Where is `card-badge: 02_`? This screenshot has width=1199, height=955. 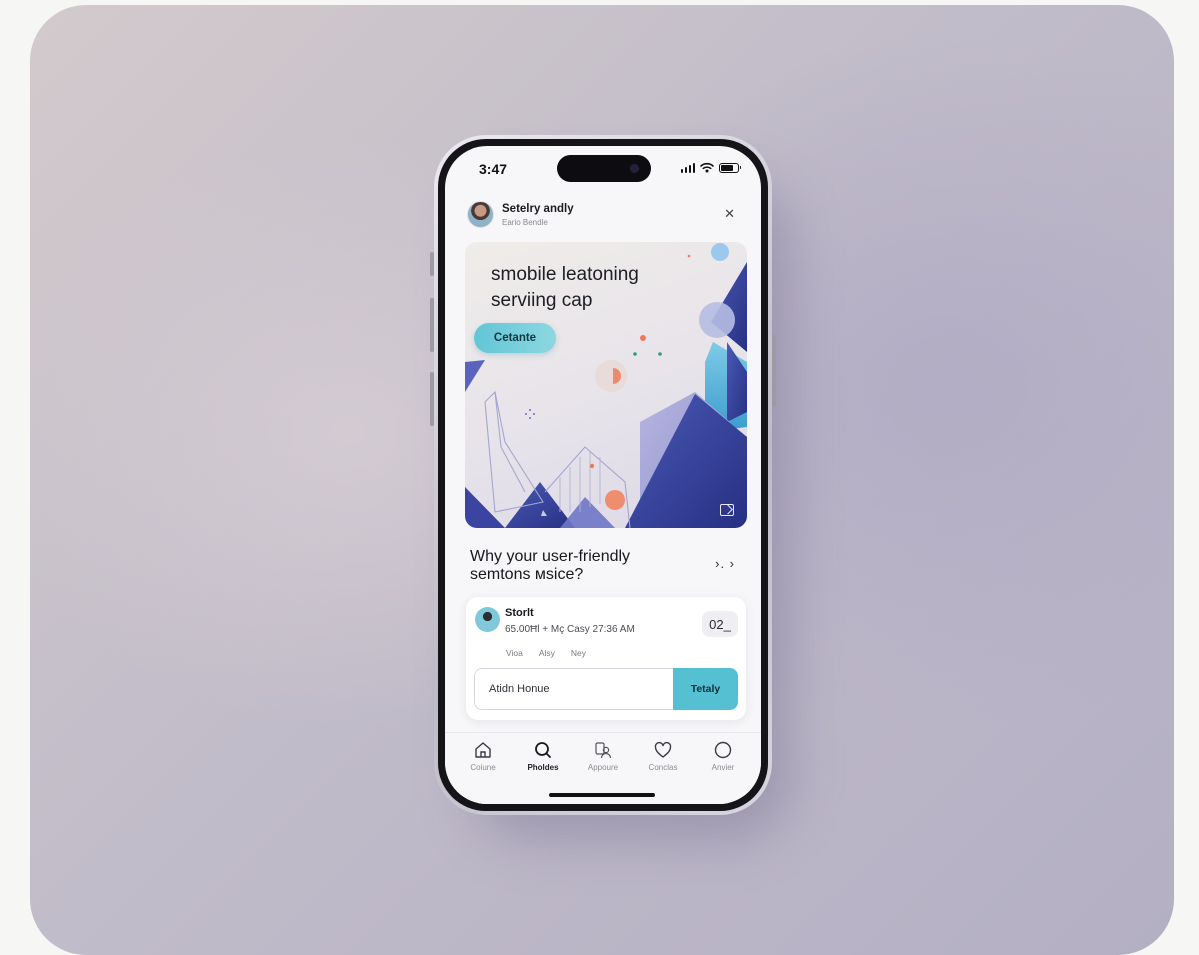
card-badge: 02_ is located at coordinates (720, 624).